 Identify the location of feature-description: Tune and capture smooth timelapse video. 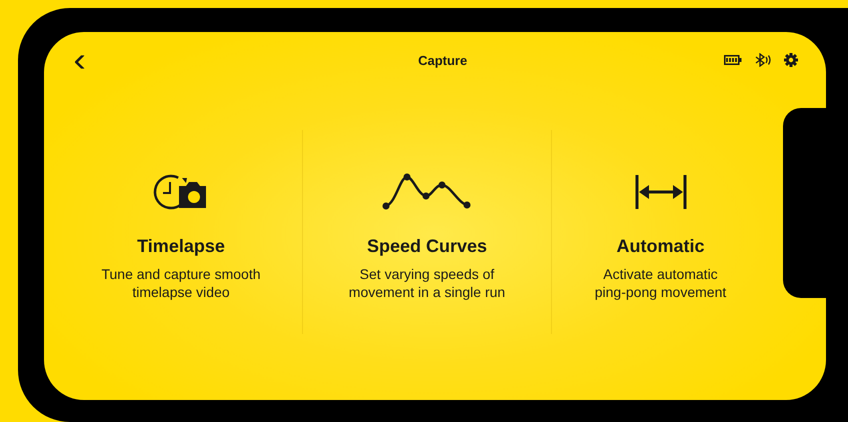
(181, 283).